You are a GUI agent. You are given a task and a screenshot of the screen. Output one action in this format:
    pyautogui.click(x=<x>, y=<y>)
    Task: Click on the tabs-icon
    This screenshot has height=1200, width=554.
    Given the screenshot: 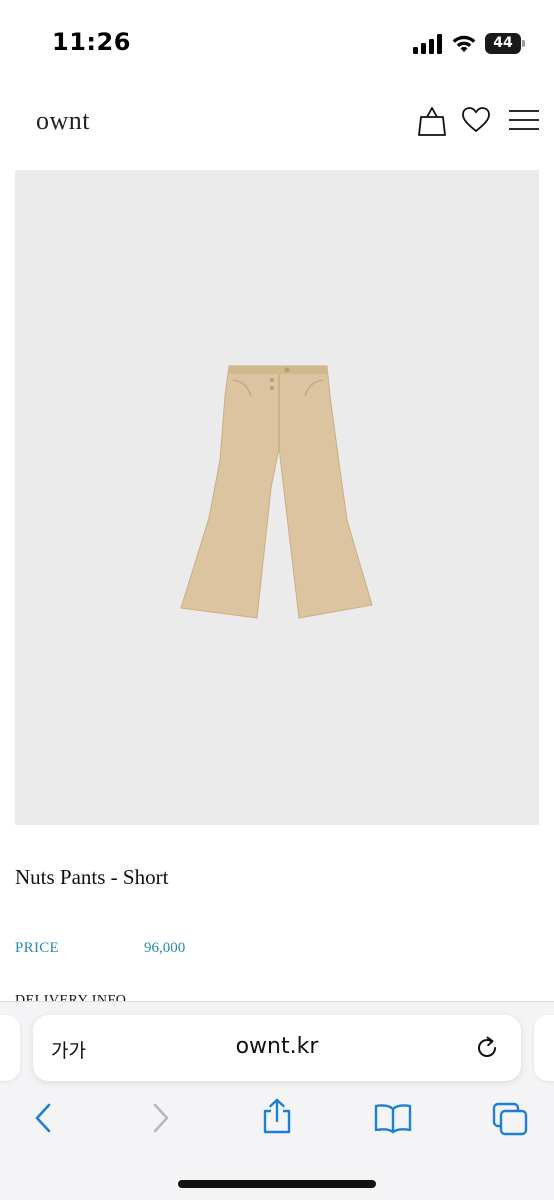 What is the action you would take?
    pyautogui.click(x=510, y=1119)
    